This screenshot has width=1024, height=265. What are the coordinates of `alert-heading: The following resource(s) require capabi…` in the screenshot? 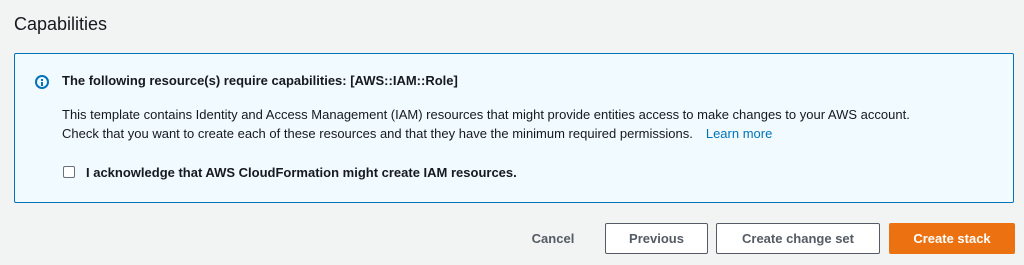 It's located at (260, 80).